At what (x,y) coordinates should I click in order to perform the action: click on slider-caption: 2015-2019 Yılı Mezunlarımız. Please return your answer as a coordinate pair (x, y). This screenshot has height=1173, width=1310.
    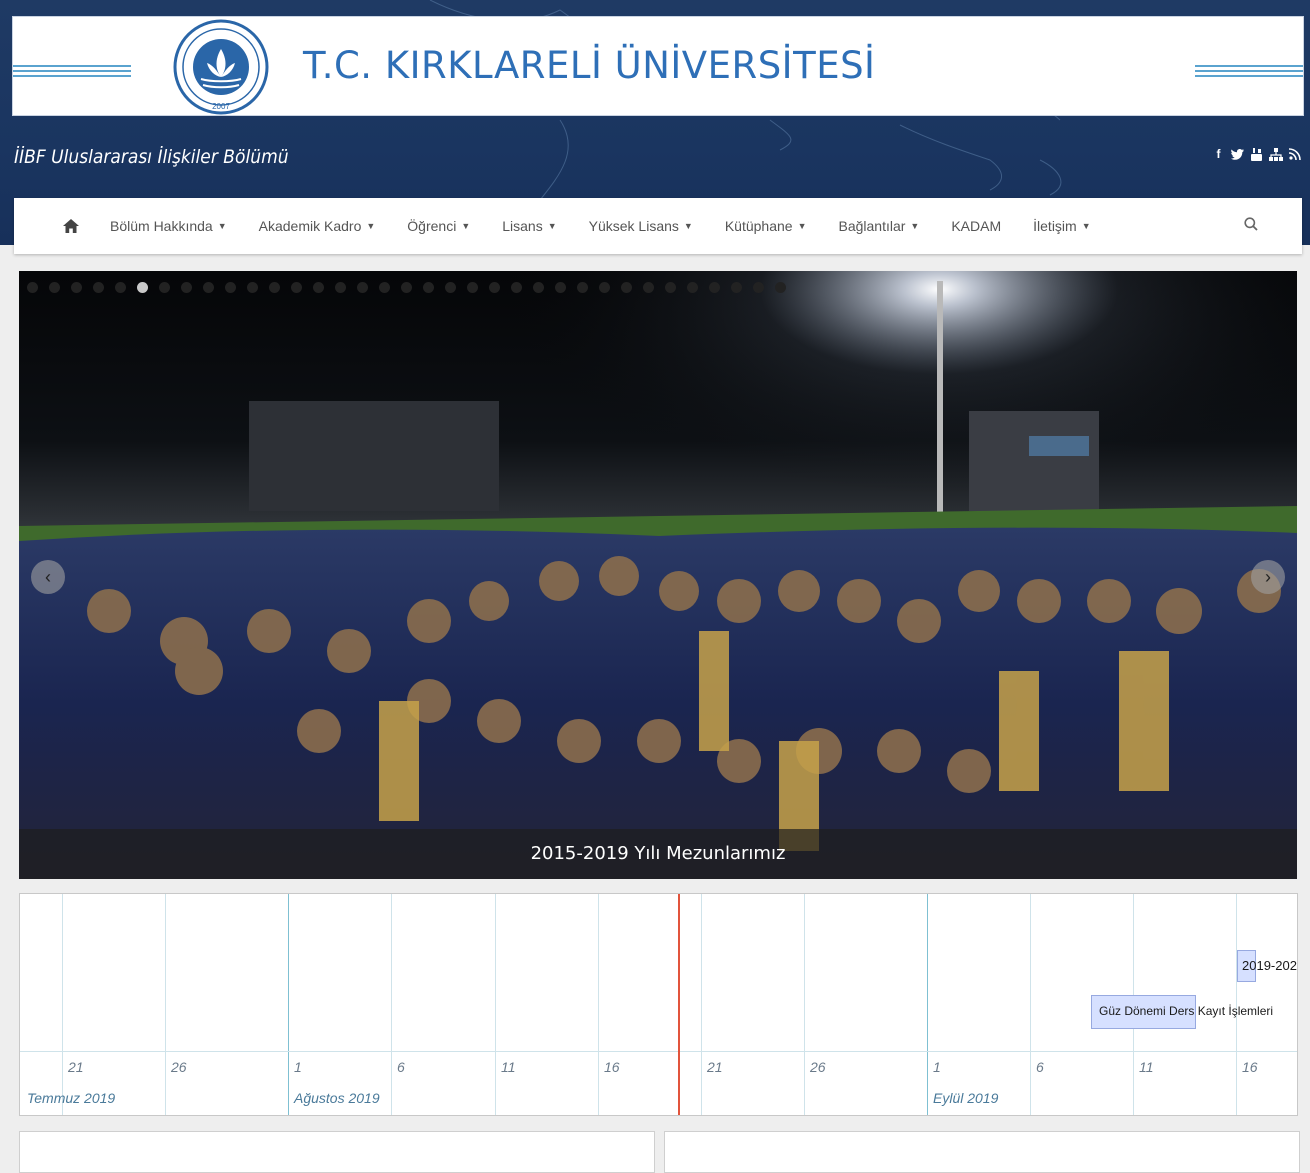
    Looking at the image, I should click on (658, 854).